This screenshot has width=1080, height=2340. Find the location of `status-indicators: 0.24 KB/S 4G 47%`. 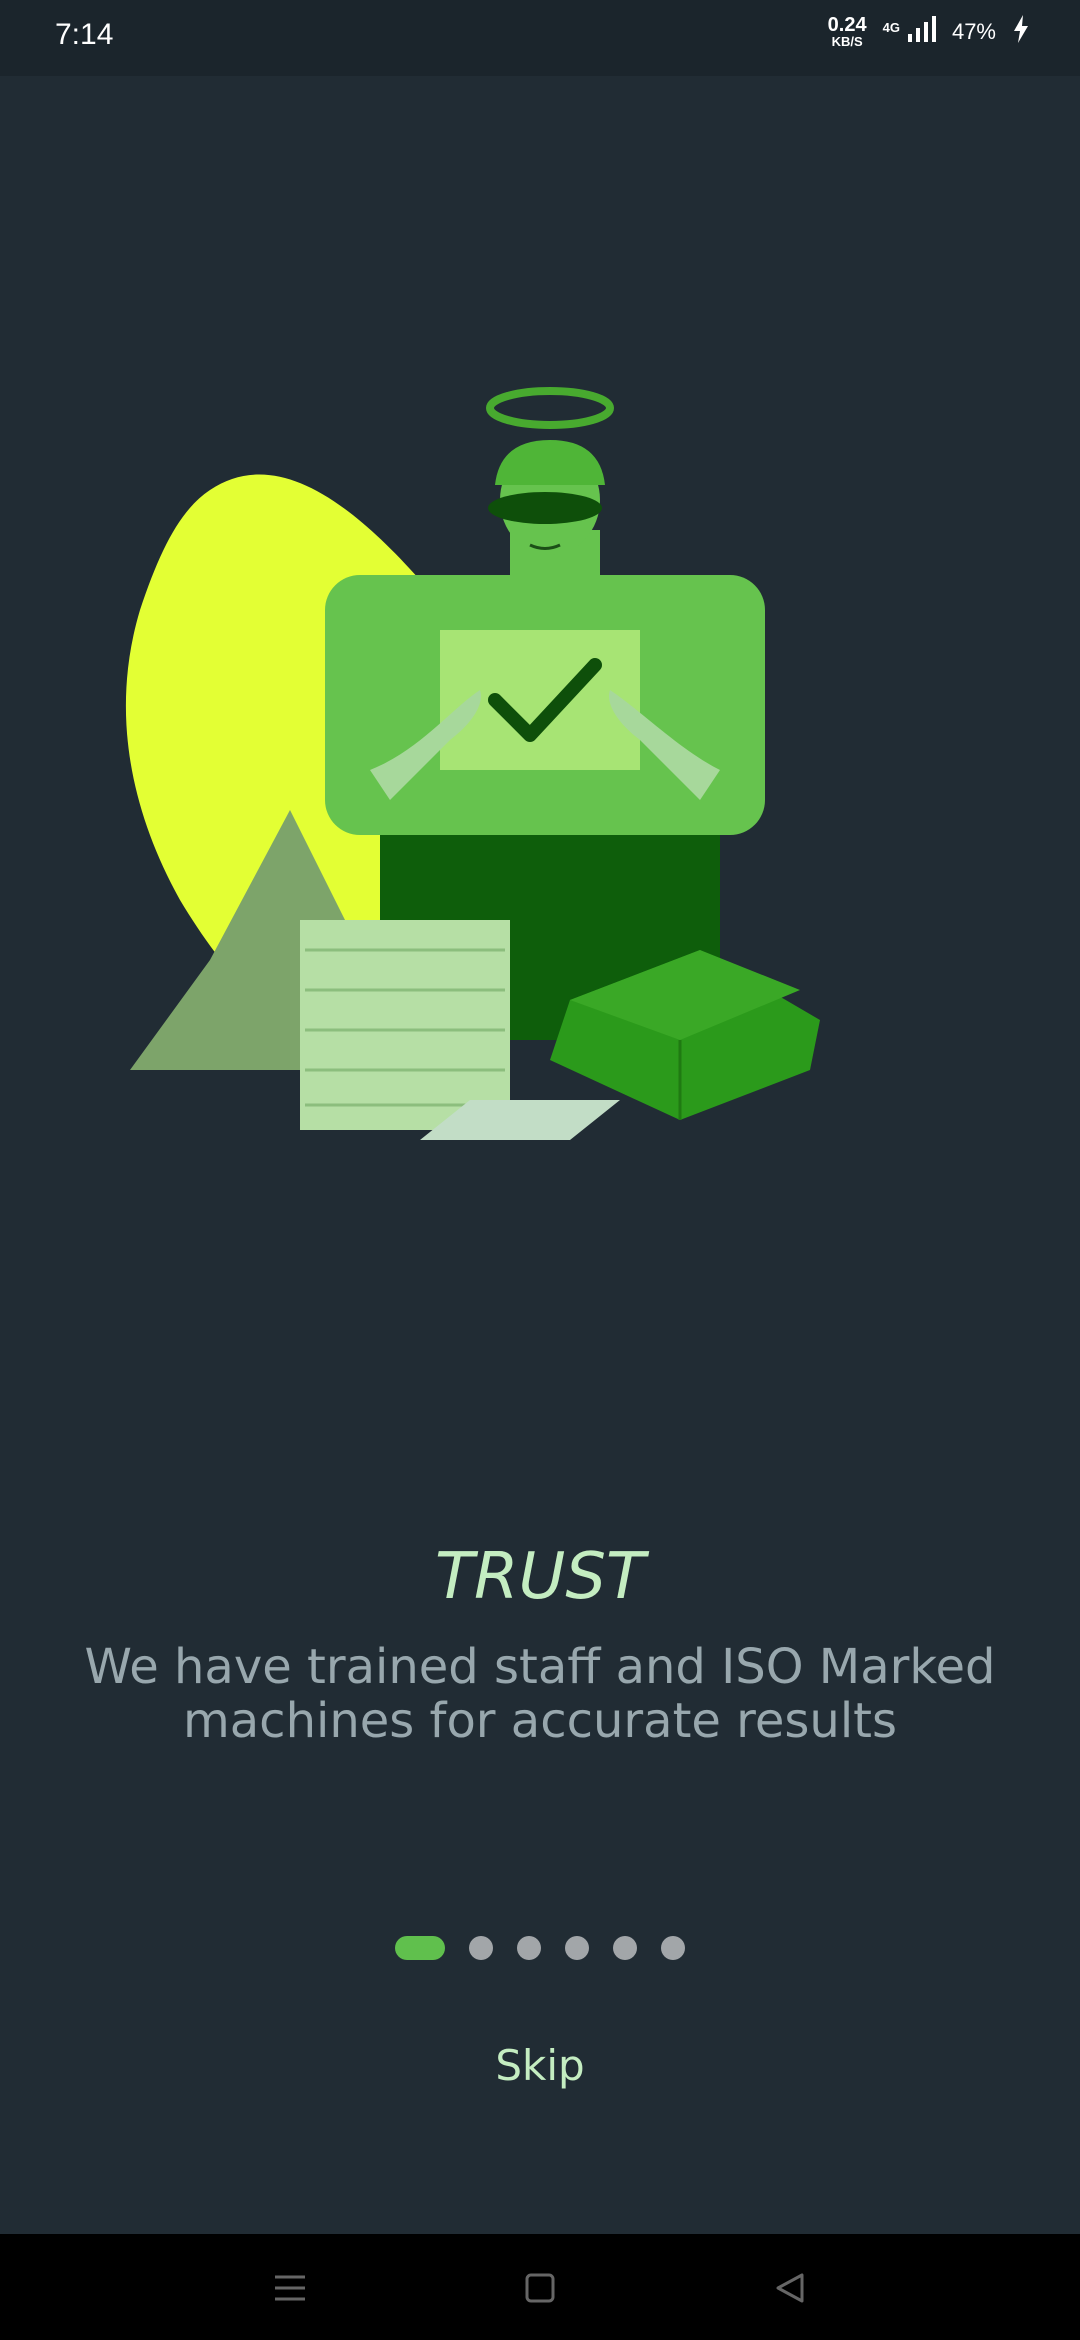

status-indicators: 0.24 KB/S 4G 47% is located at coordinates (929, 31).